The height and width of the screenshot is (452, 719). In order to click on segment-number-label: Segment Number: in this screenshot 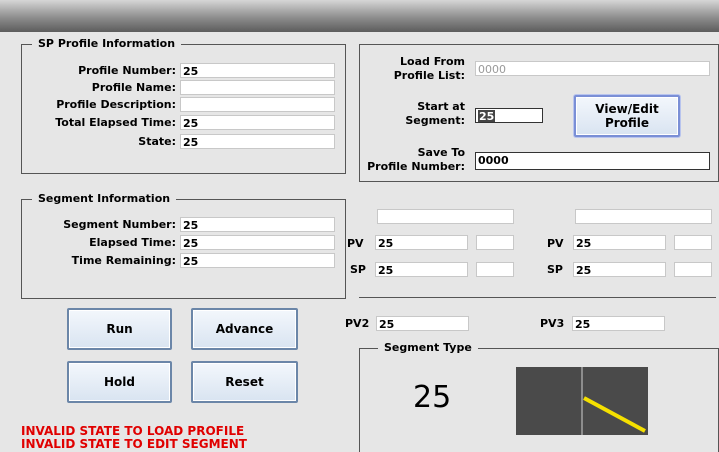, I will do `click(119, 224)`.